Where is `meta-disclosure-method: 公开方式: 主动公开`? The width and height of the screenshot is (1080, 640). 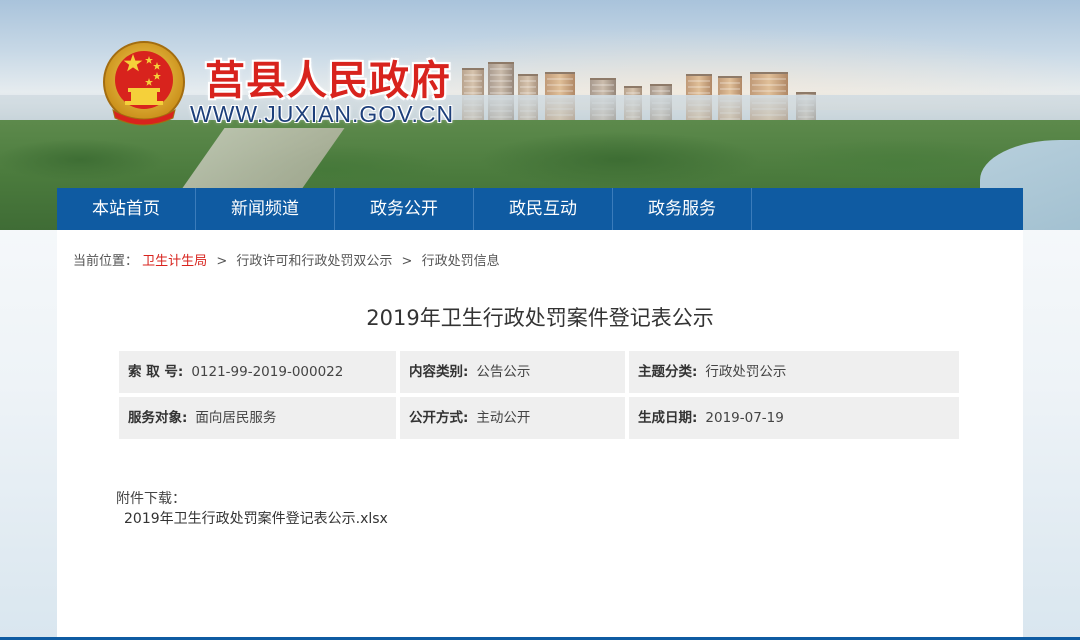 meta-disclosure-method: 公开方式: 主动公开 is located at coordinates (512, 418).